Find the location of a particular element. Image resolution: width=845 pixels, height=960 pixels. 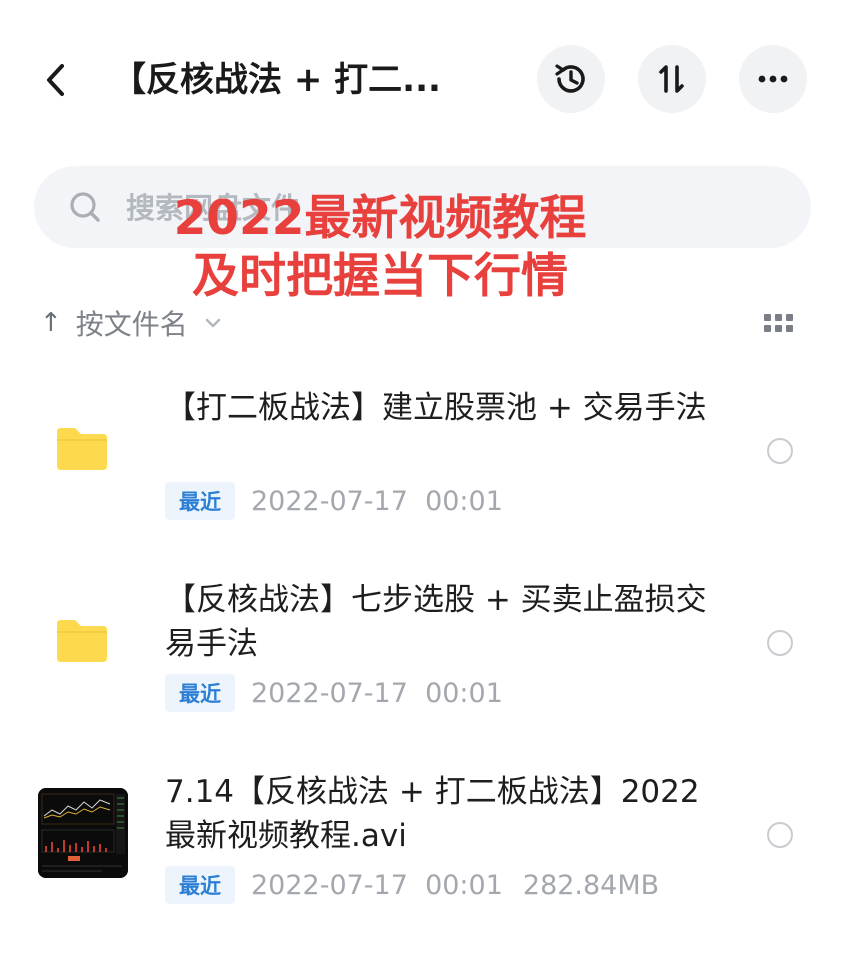

more-icon is located at coordinates (773, 79).